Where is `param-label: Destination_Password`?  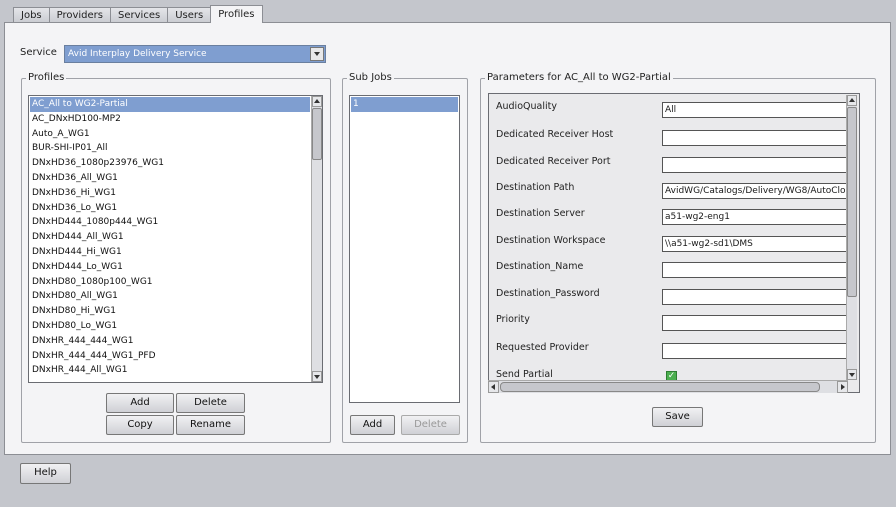
param-label: Destination_Password is located at coordinates (548, 293).